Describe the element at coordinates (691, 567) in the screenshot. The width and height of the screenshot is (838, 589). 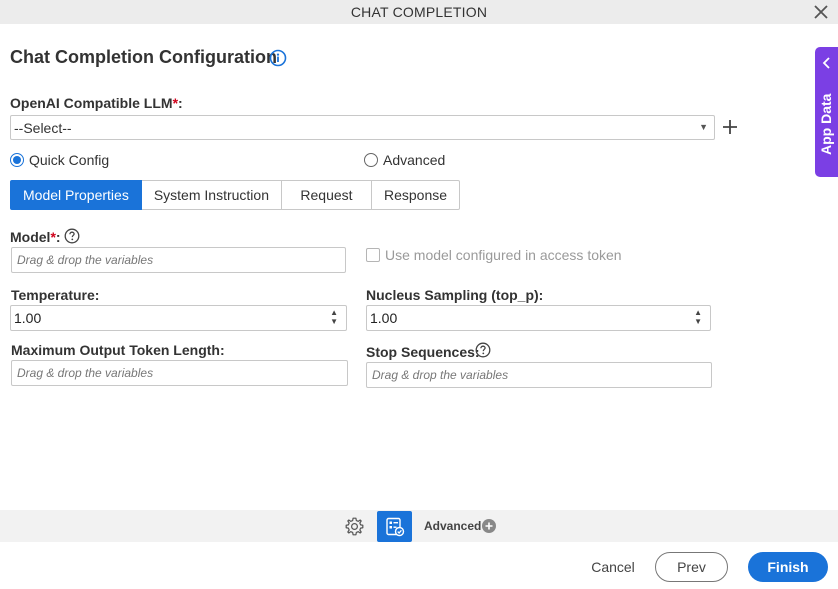
I see `prev-button: Prev` at that location.